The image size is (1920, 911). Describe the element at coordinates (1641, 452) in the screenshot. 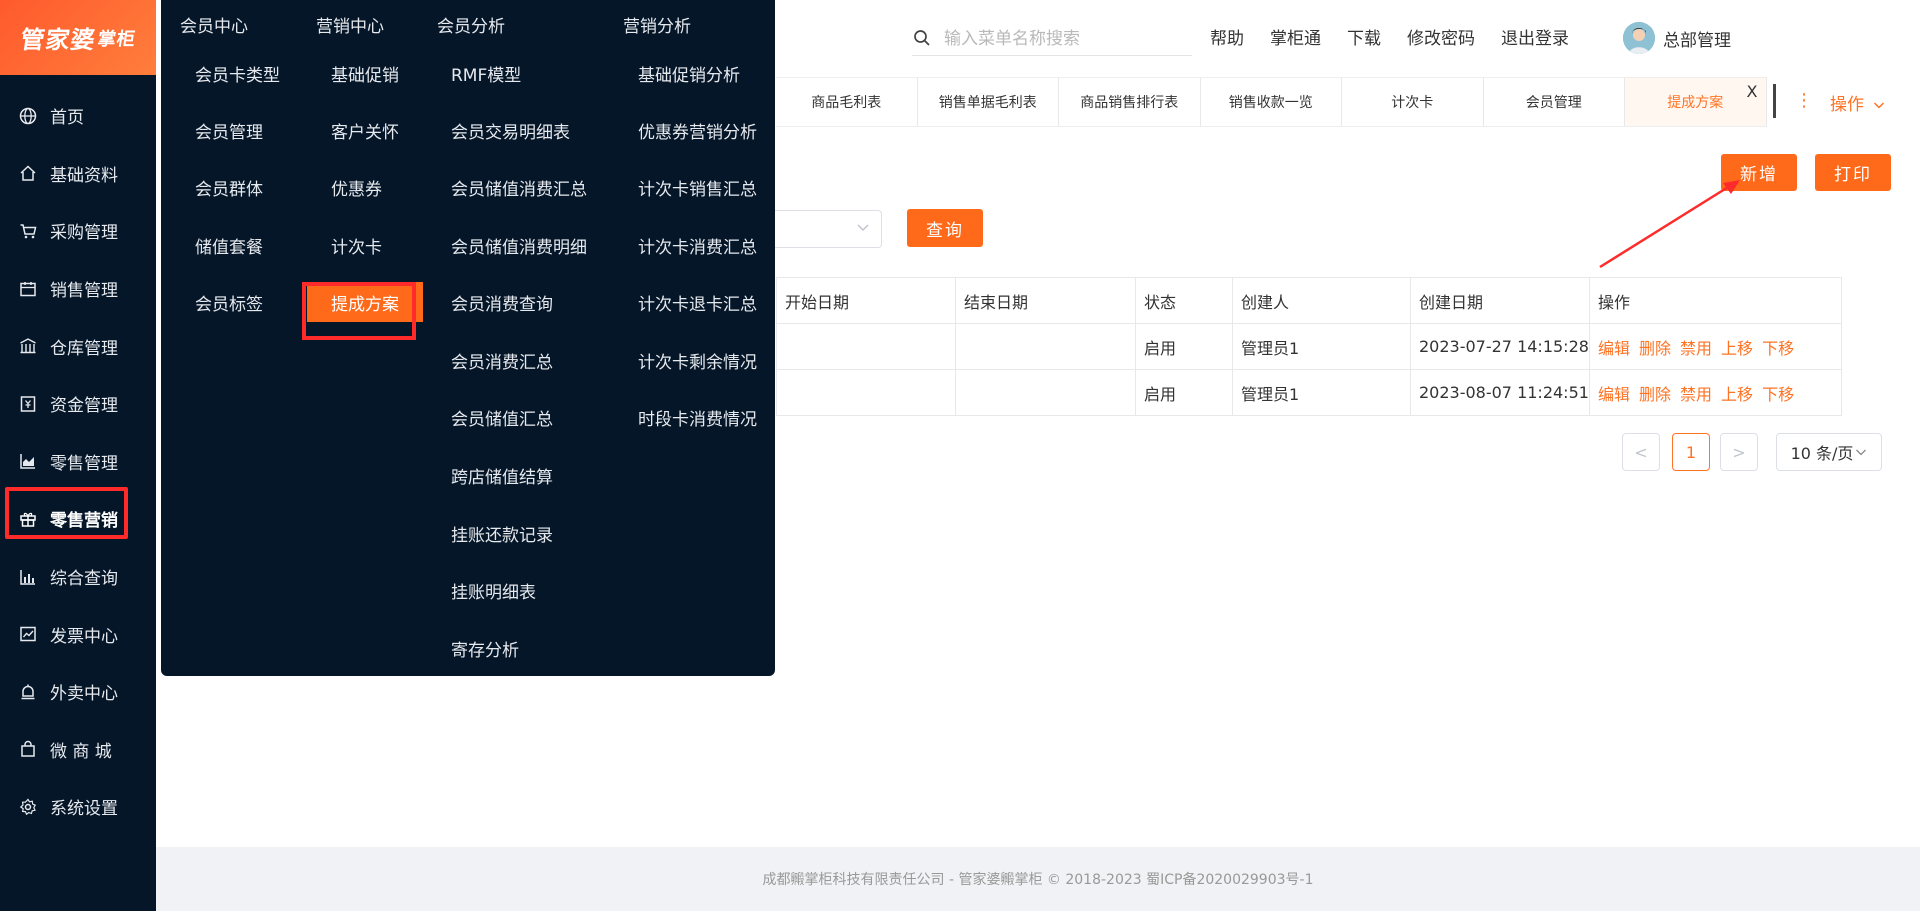

I see `prev-page-button: <` at that location.